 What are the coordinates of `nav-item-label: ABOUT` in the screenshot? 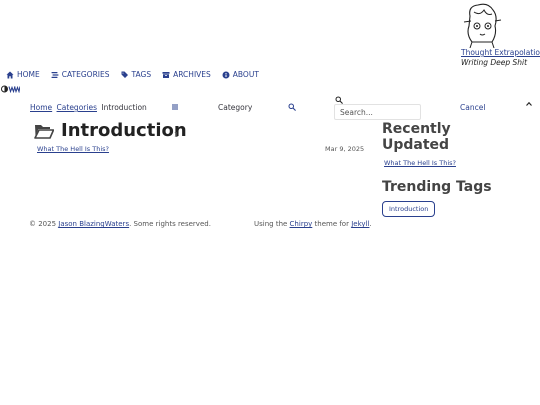 It's located at (245, 74).